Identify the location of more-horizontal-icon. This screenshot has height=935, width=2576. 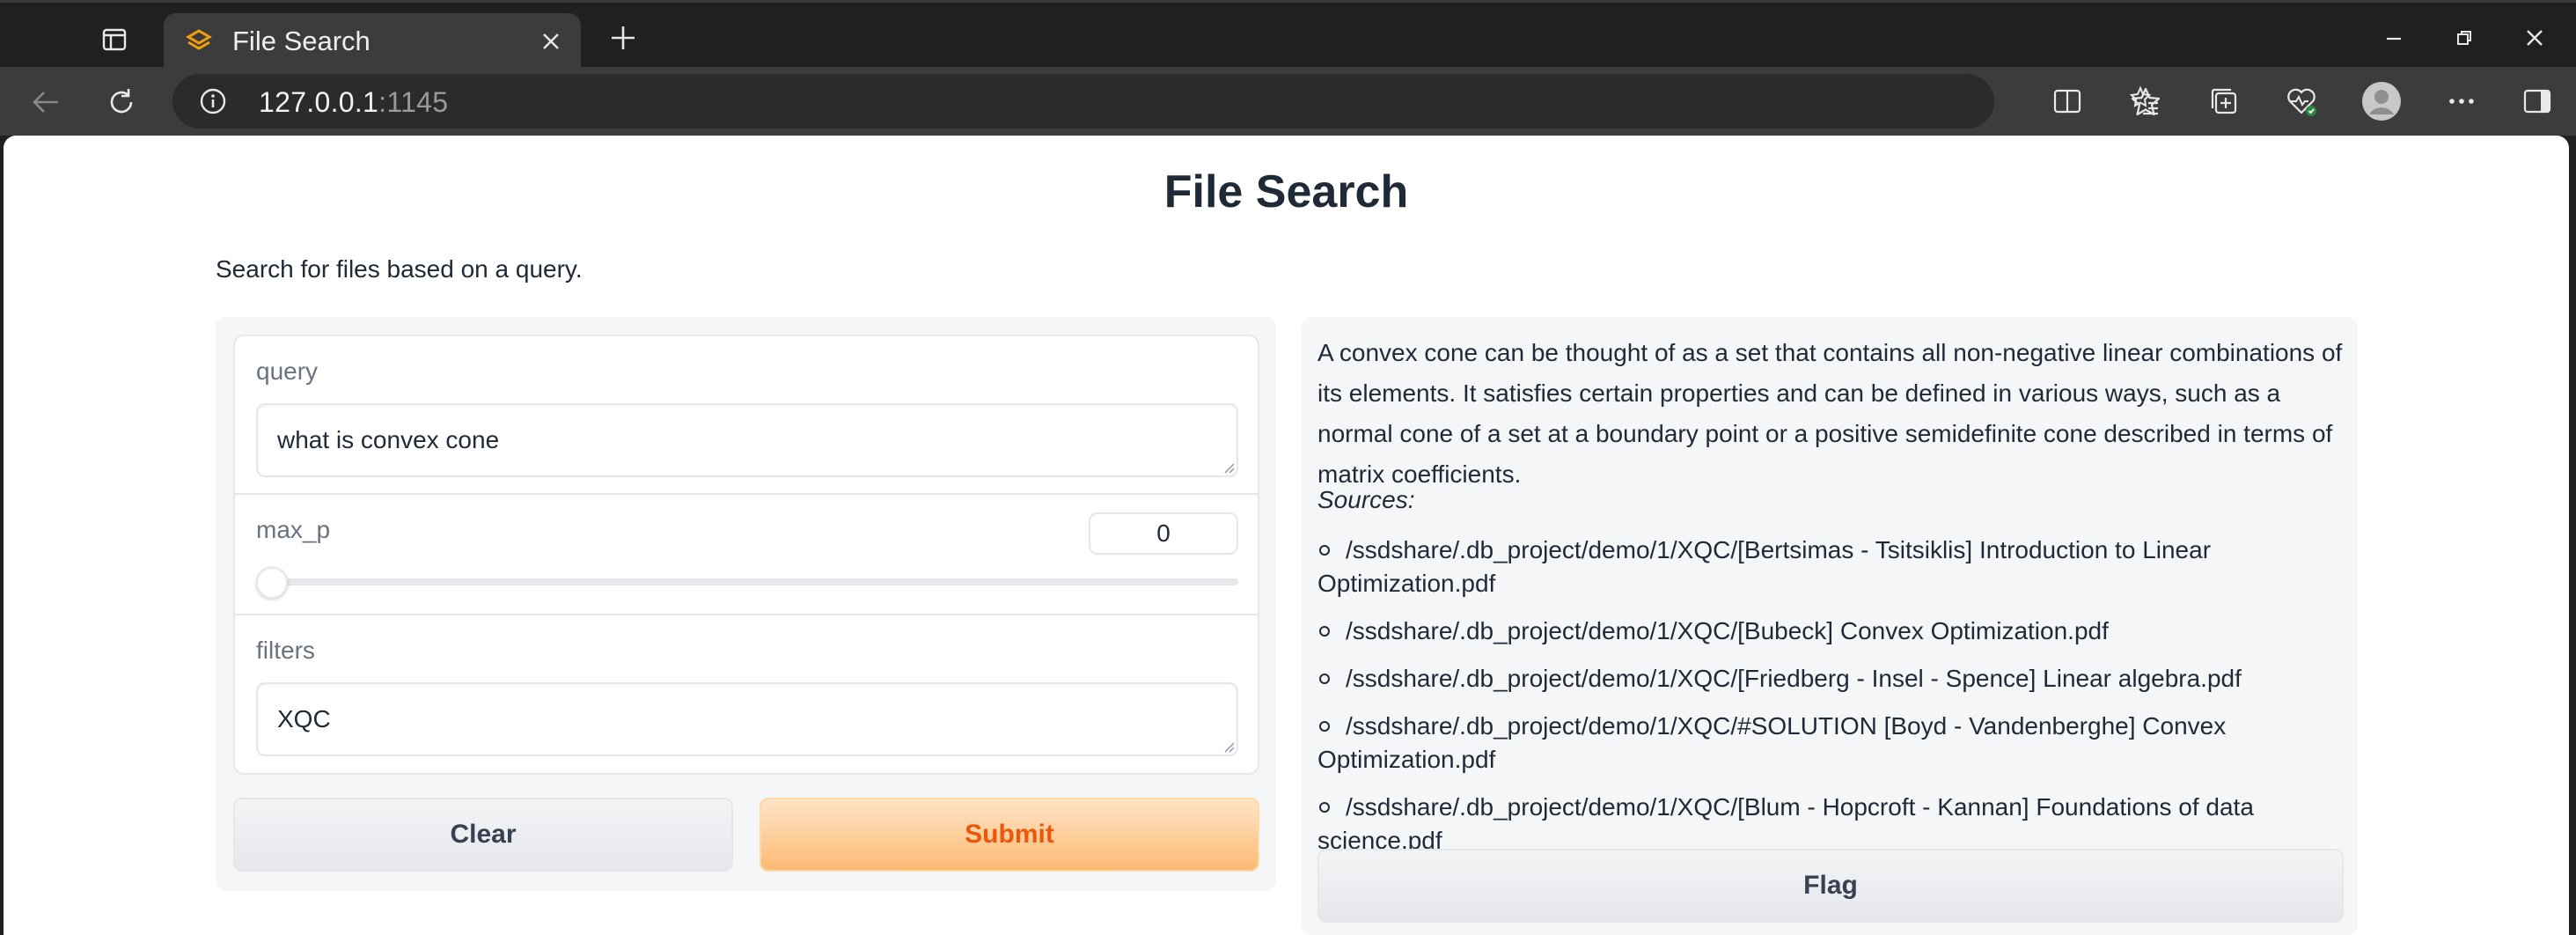
(2461, 101).